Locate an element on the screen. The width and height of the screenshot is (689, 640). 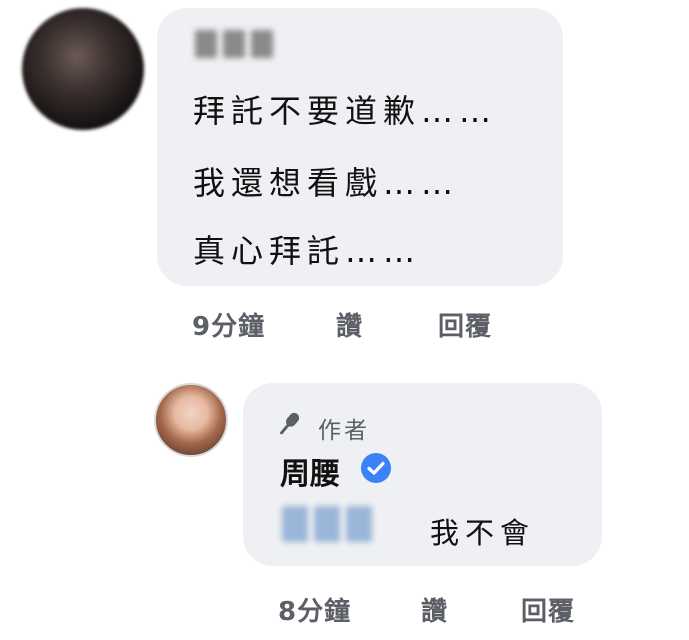
author-name: 周腰 is located at coordinates (310, 471).